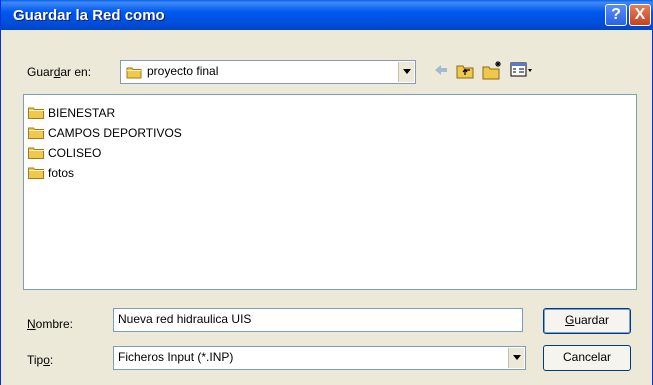 This screenshot has width=653, height=385. What do you see at coordinates (616, 15) in the screenshot?
I see `help-button: ?` at bounding box center [616, 15].